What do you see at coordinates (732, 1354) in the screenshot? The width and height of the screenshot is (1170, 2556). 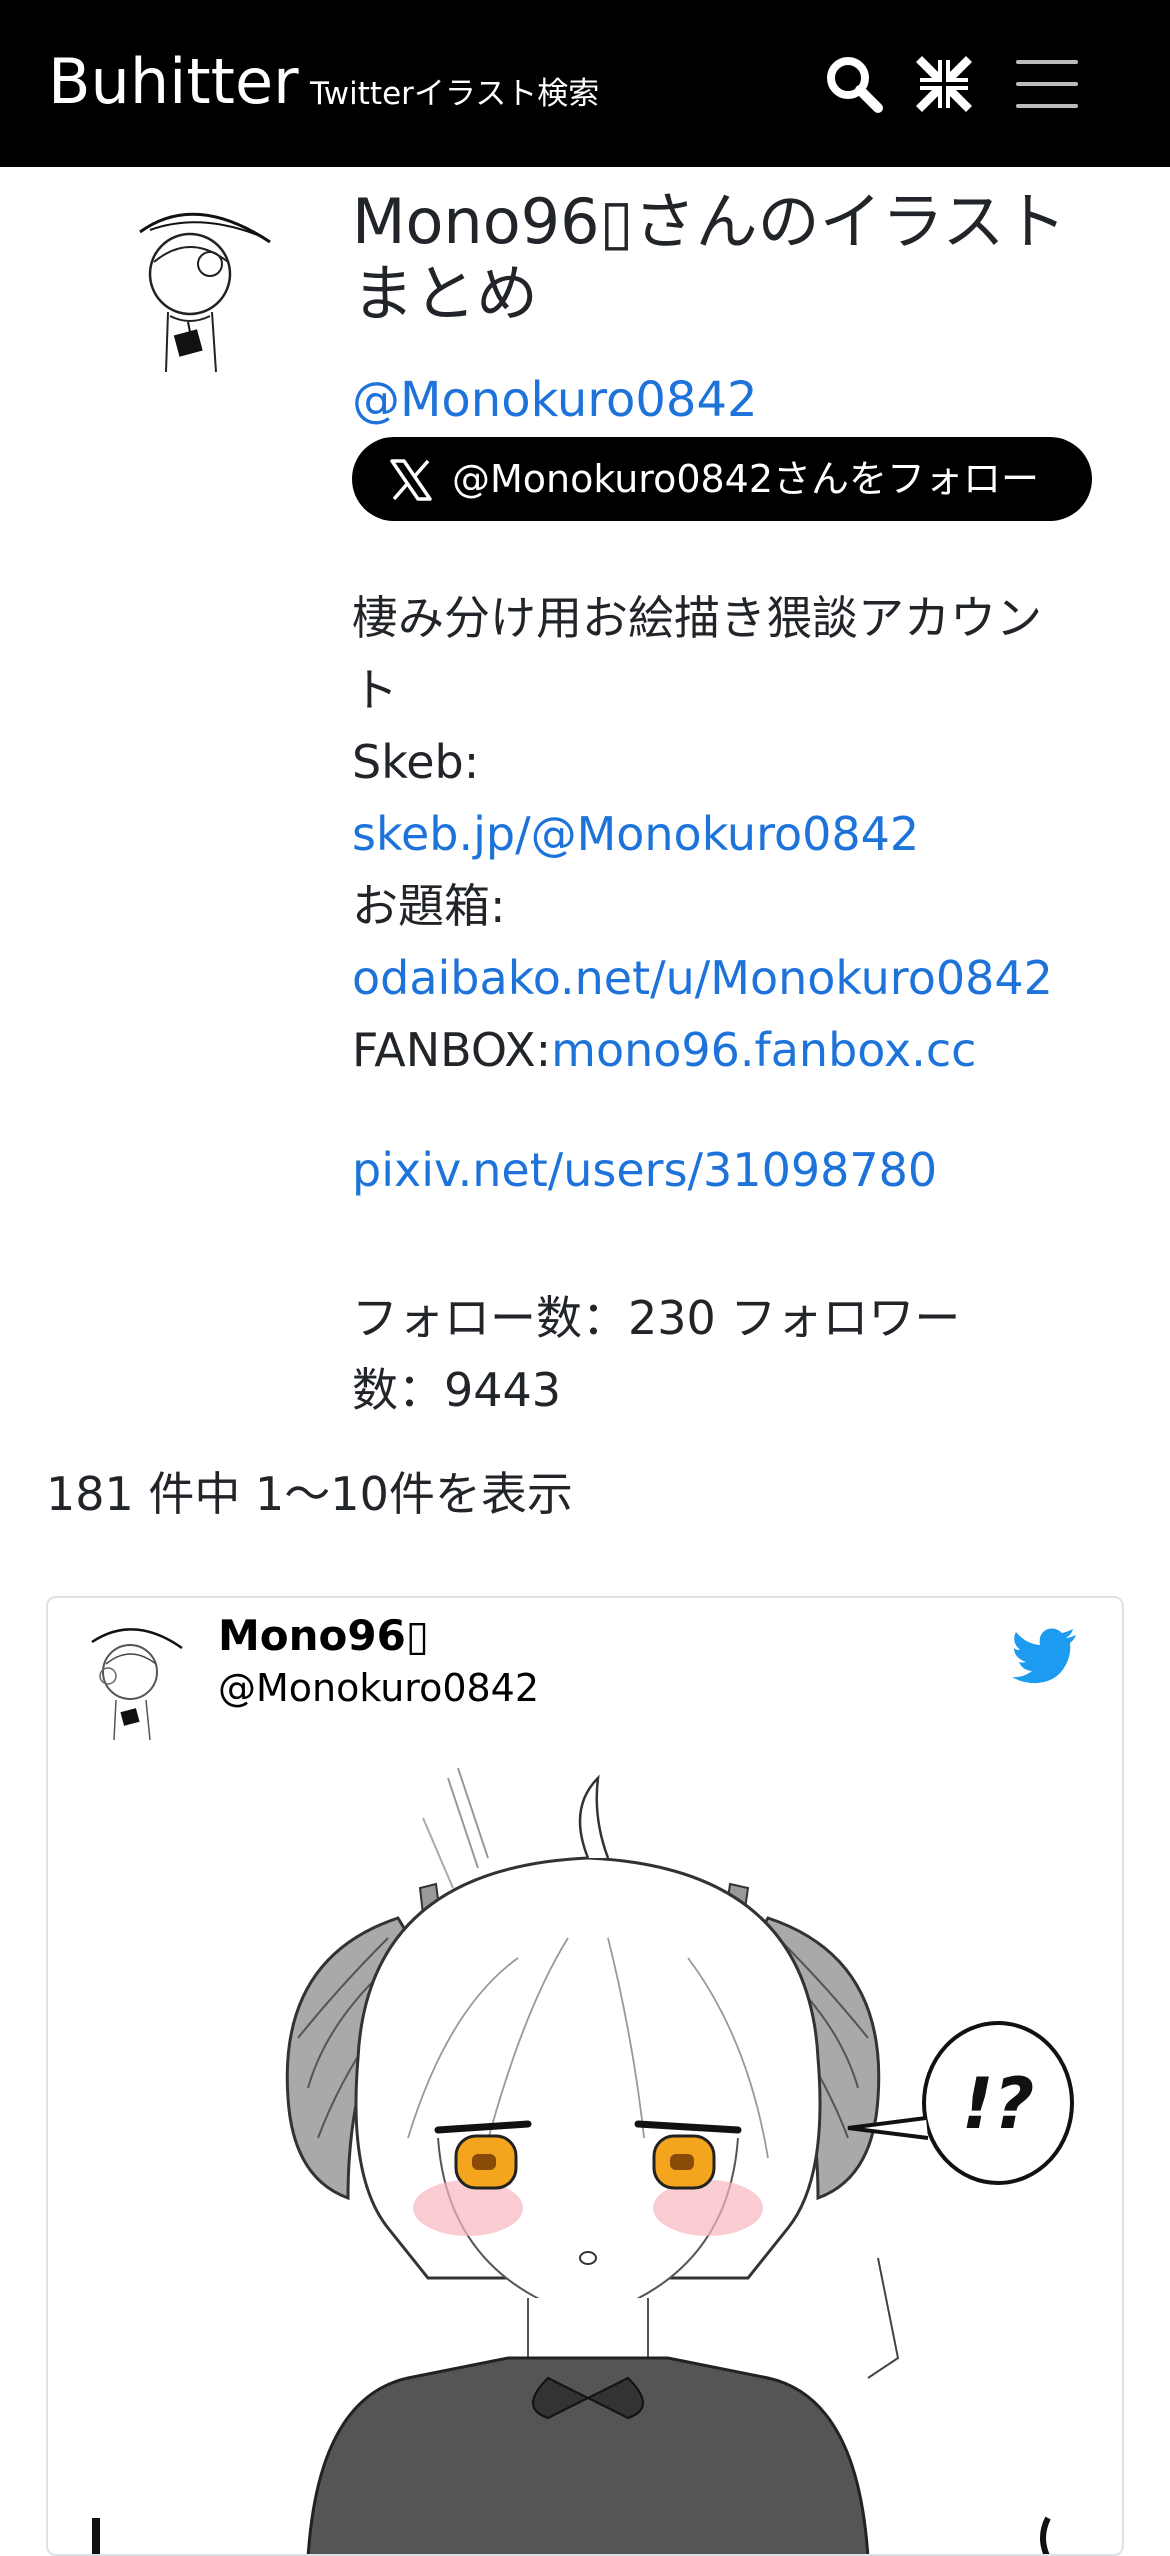 I see `follow-stats: フォロー数：230 フォロワー 数：9443` at bounding box center [732, 1354].